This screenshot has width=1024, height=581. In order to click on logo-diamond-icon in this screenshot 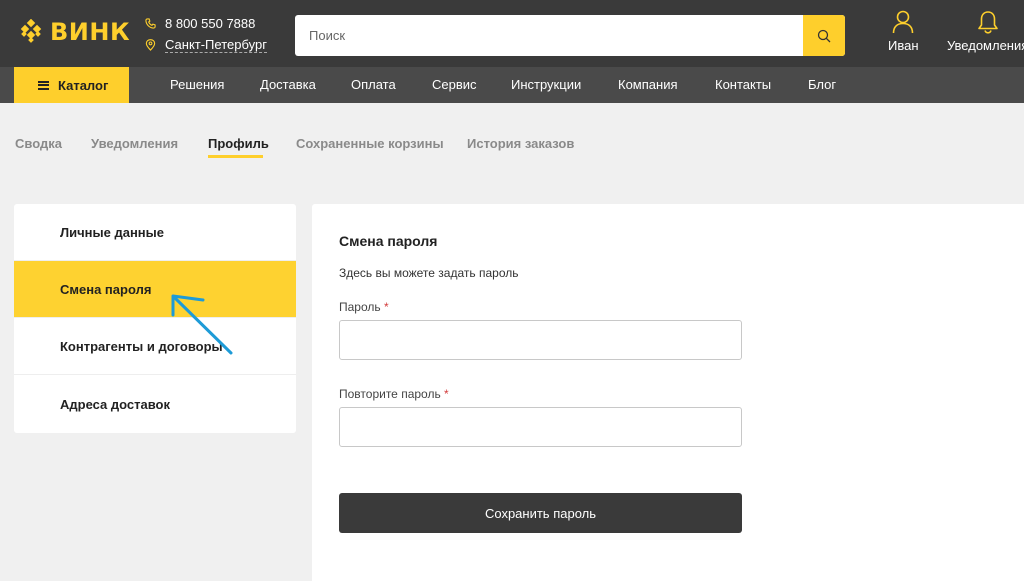, I will do `click(31, 31)`.